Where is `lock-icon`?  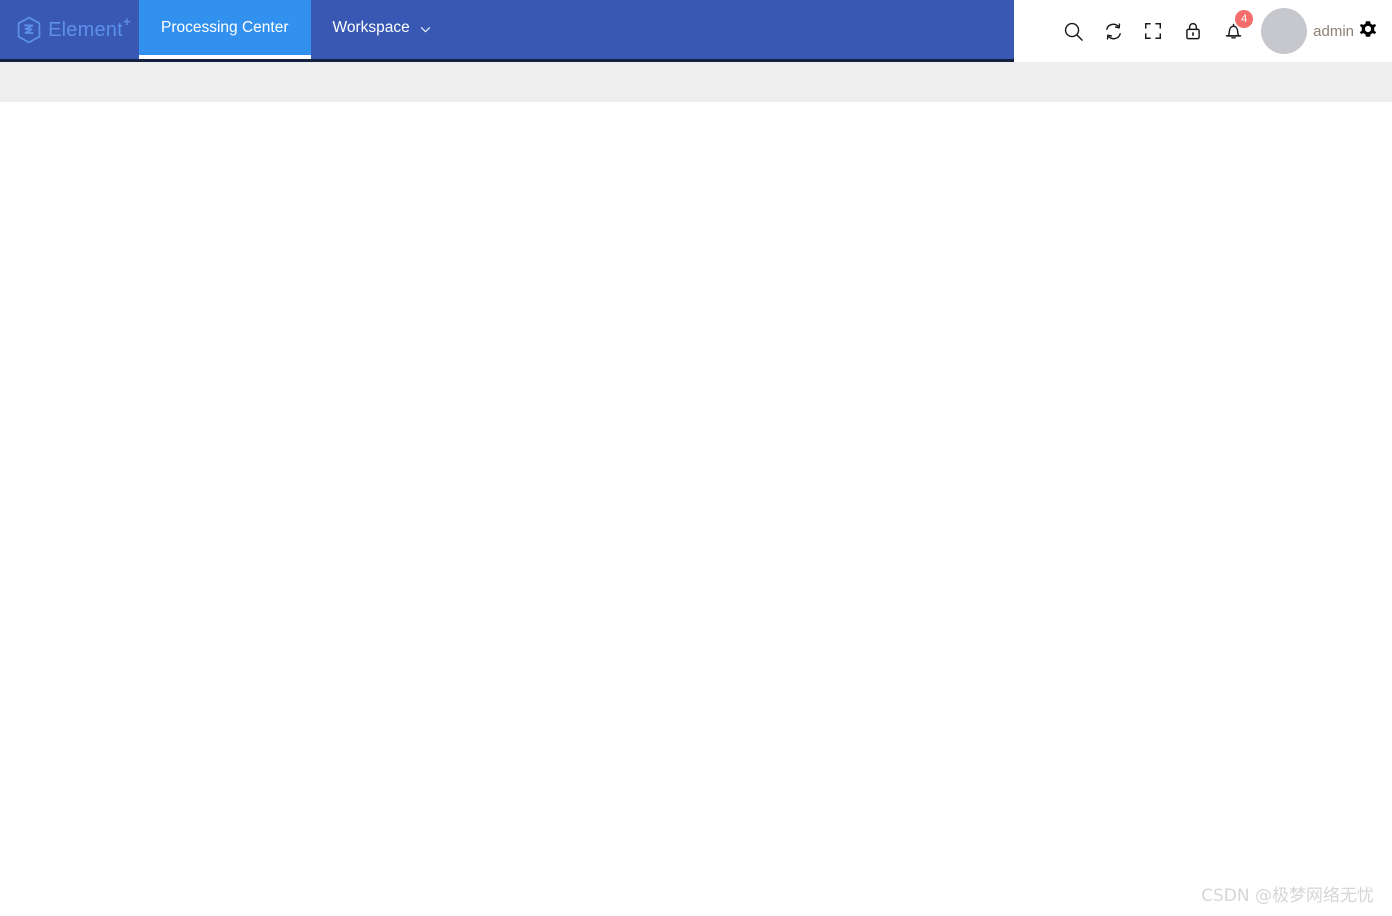
lock-icon is located at coordinates (1193, 31).